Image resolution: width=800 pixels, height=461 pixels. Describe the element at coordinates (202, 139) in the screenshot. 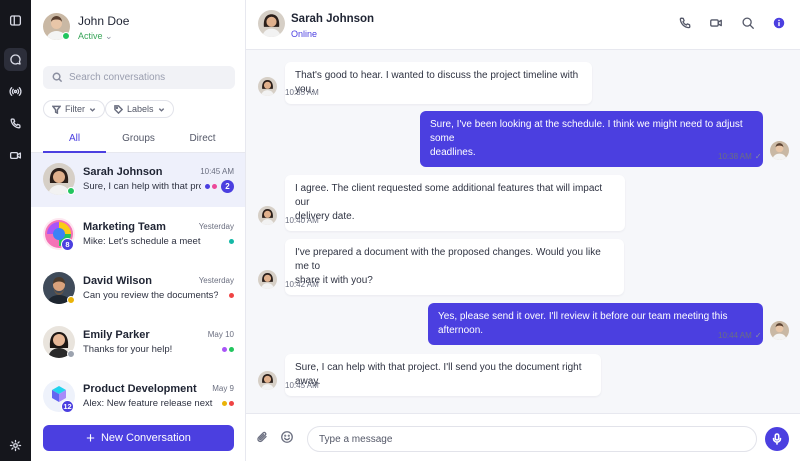

I see `tab-direct: Direct` at that location.